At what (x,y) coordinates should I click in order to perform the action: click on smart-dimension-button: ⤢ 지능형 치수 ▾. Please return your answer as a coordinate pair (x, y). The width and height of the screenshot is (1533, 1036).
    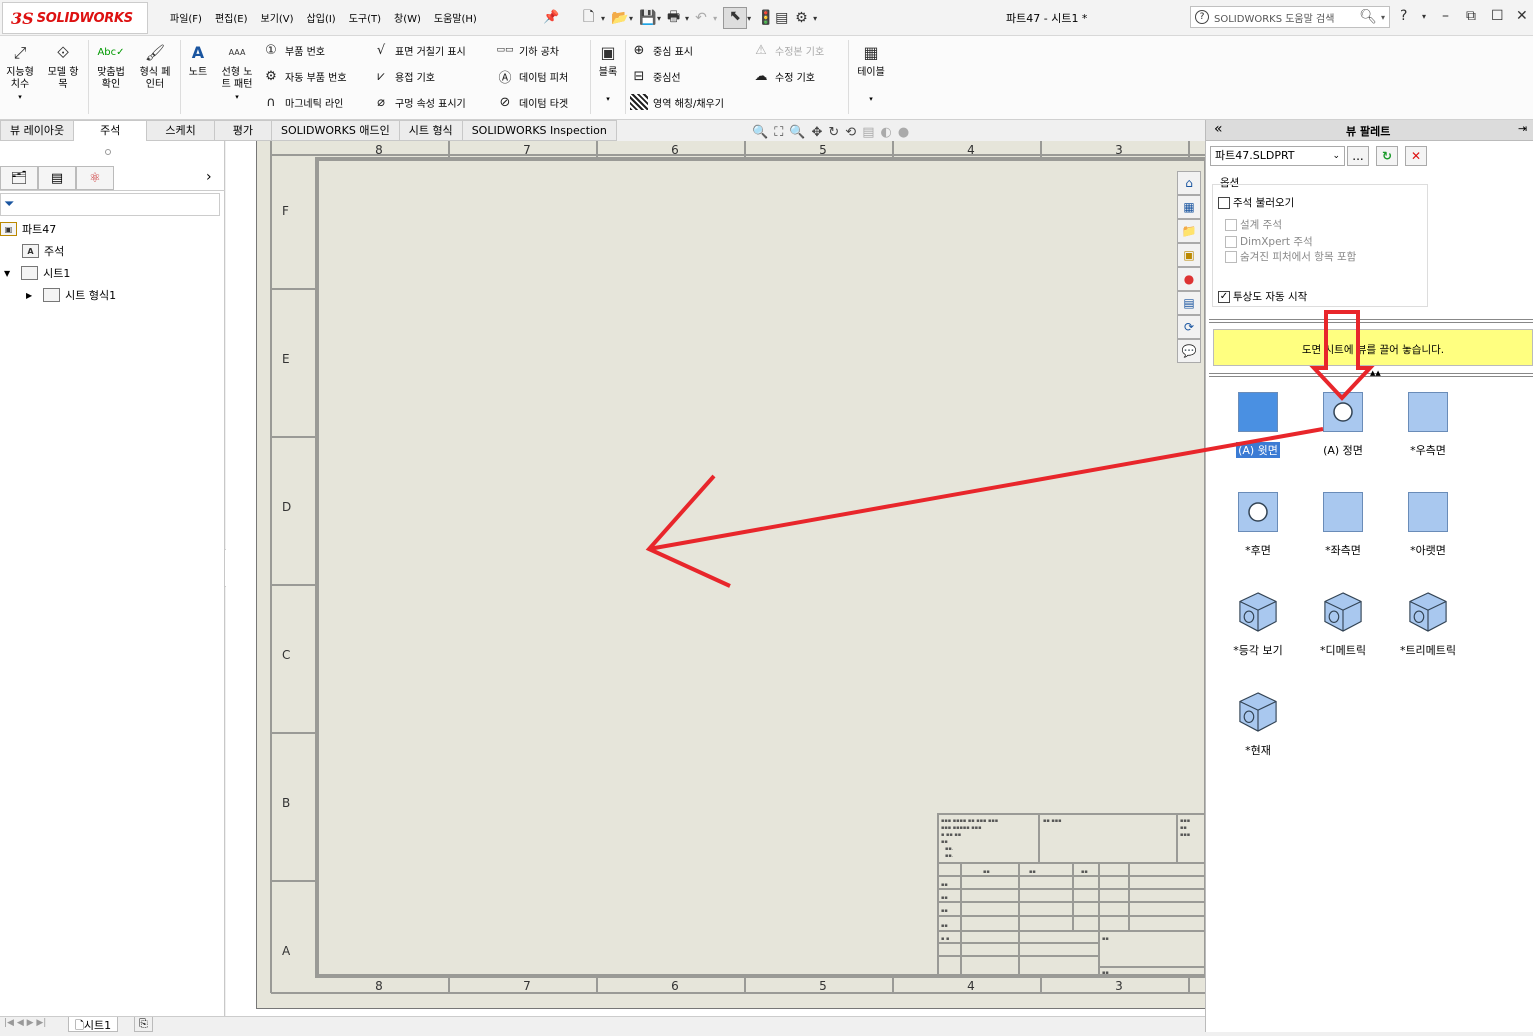
    Looking at the image, I should click on (20, 72).